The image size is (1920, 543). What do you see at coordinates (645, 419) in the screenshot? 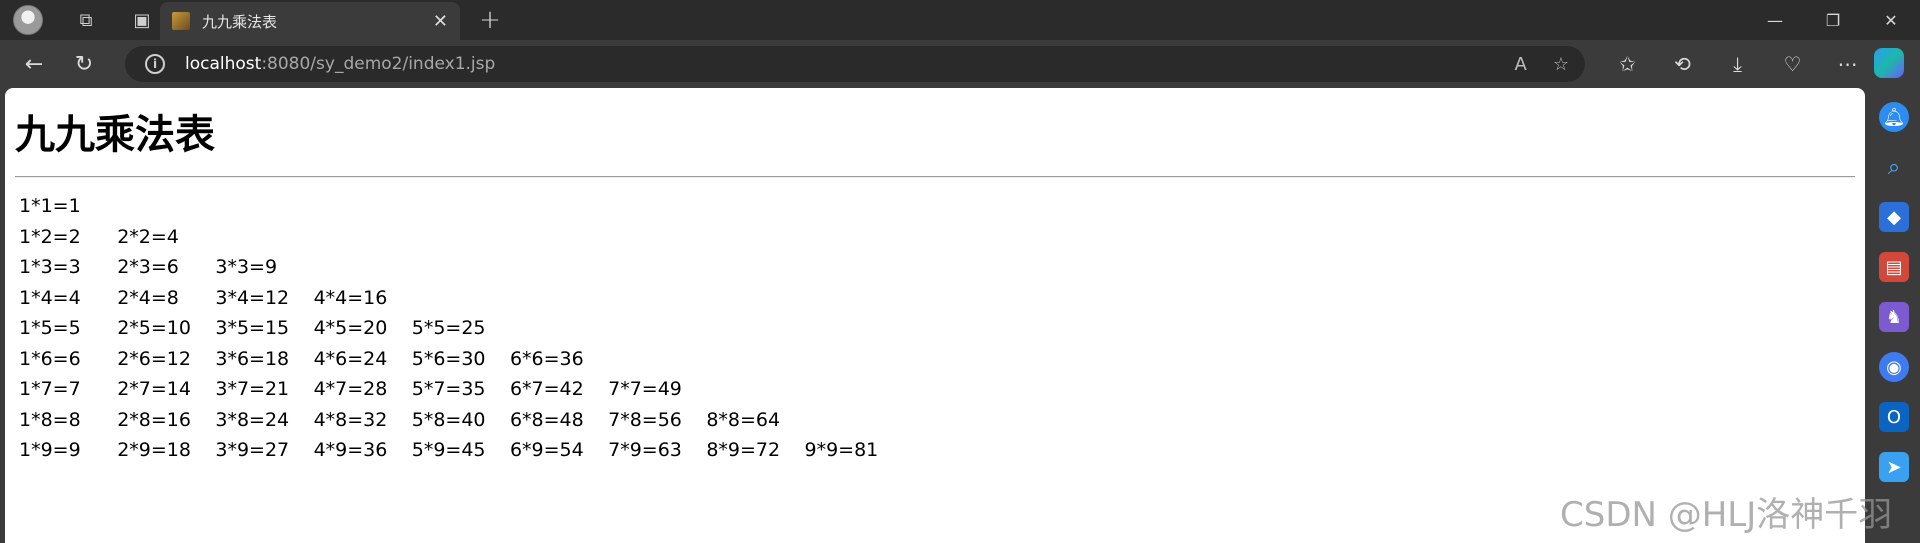
I see `table-cell: 7*8=56` at bounding box center [645, 419].